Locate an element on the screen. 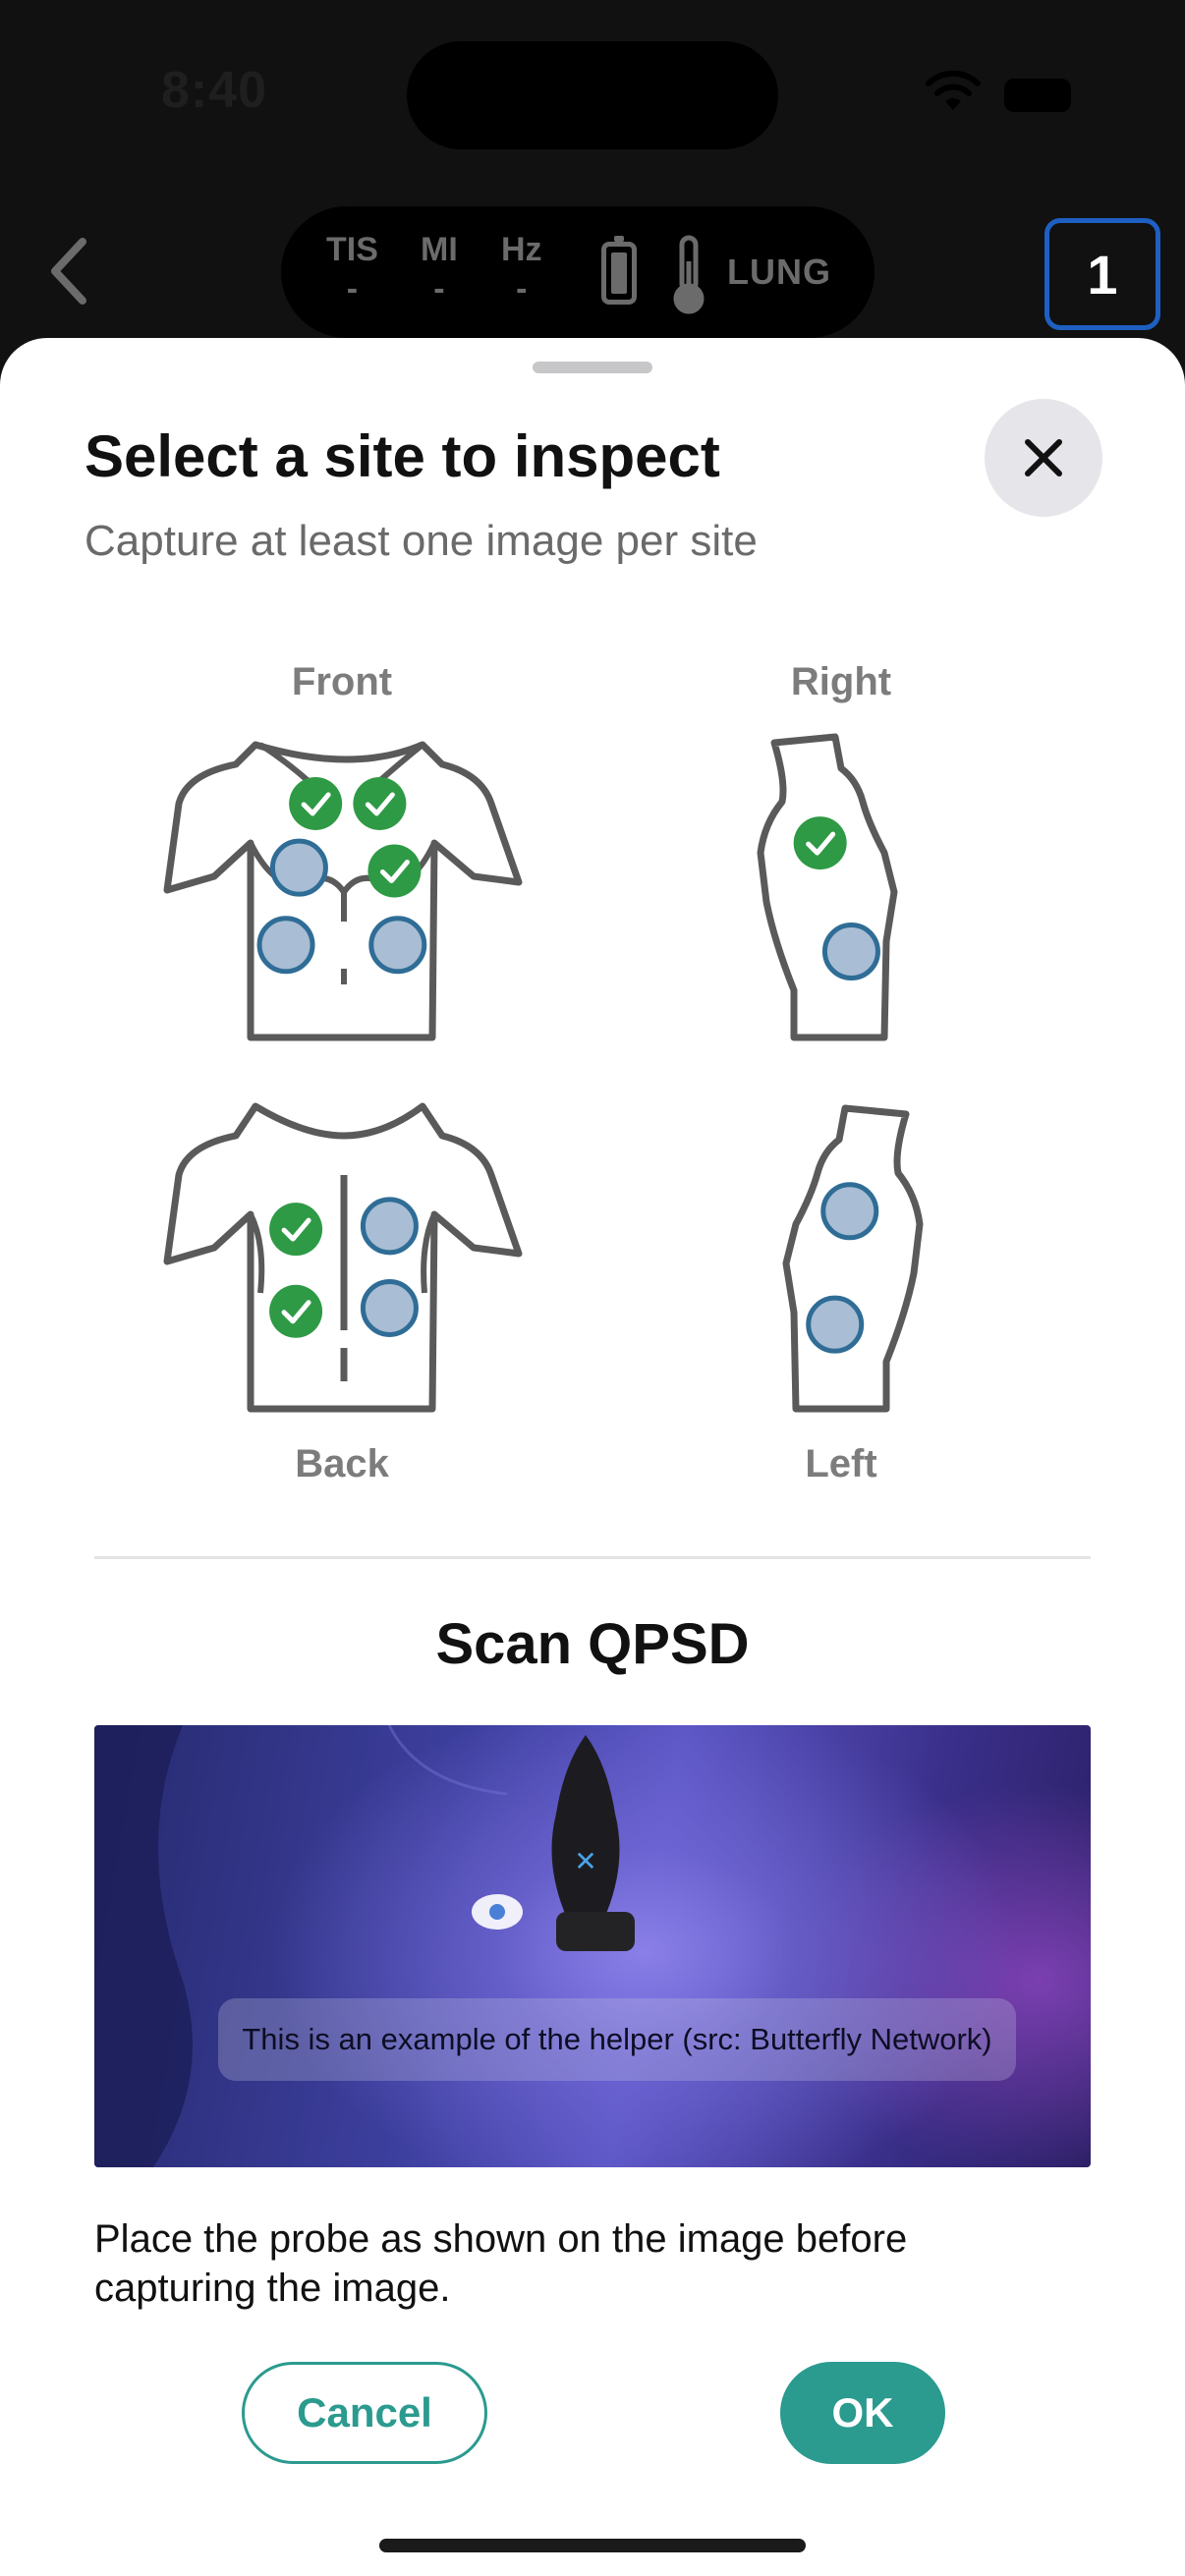 The width and height of the screenshot is (1185, 2576). dynamic-island is located at coordinates (592, 95).